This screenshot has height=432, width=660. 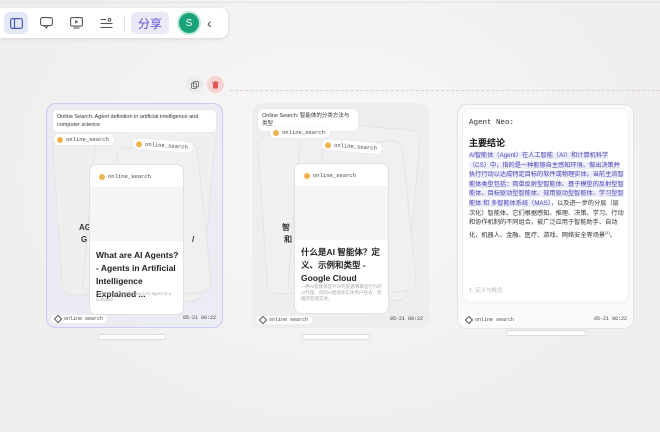 I want to click on answer-end: 。, so click(x=612, y=235).